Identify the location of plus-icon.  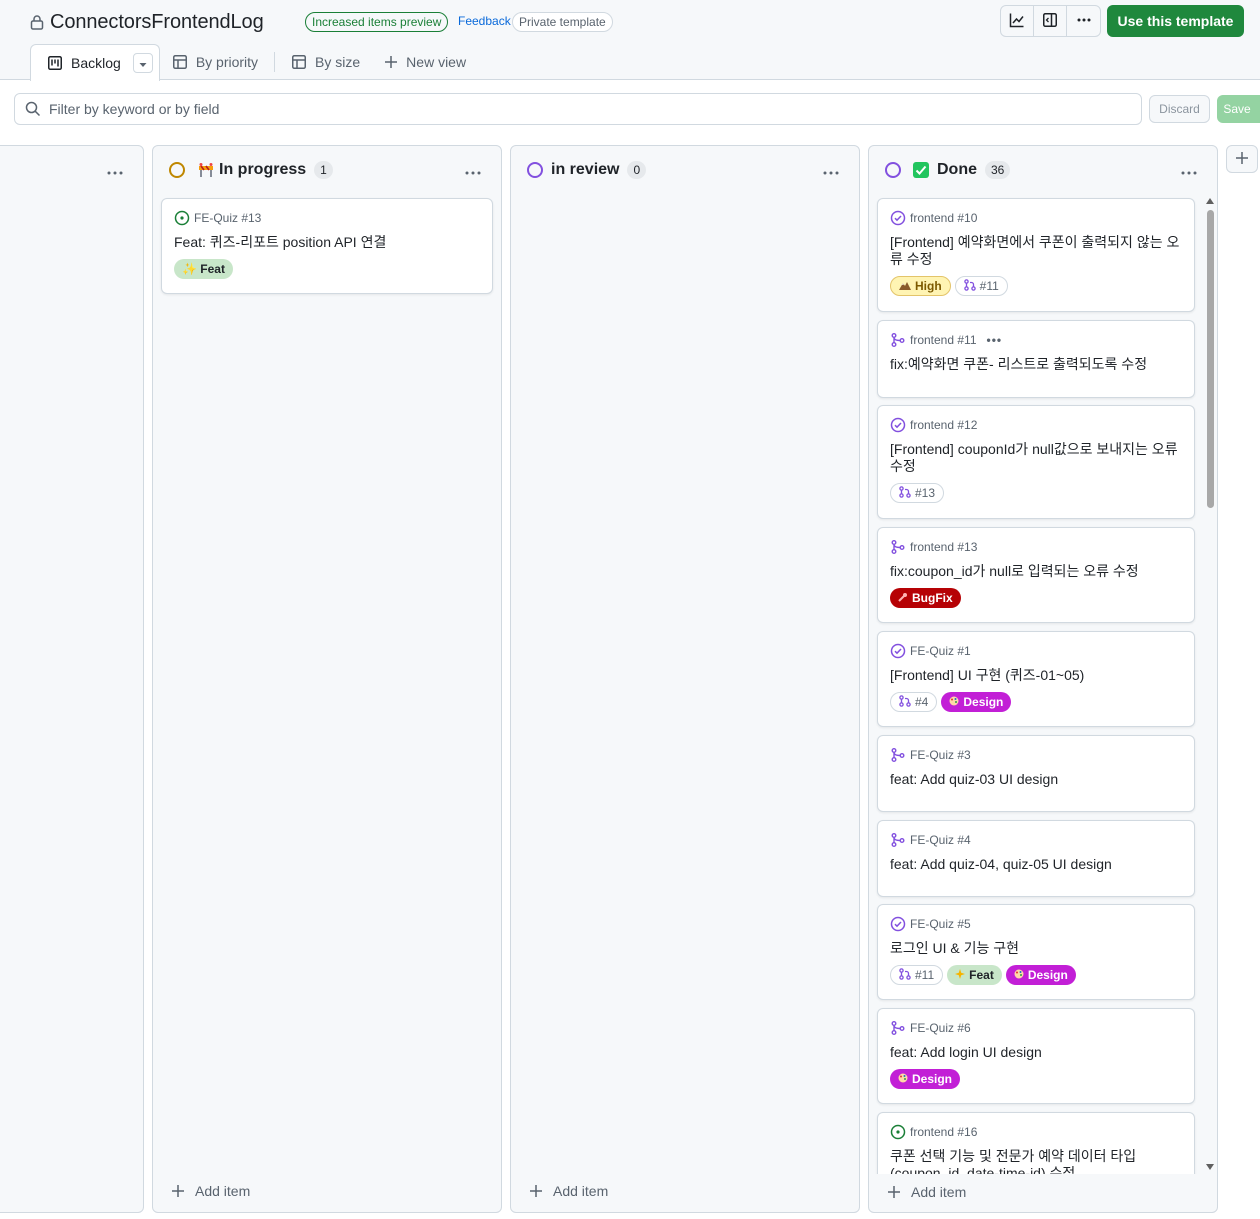
(894, 1192).